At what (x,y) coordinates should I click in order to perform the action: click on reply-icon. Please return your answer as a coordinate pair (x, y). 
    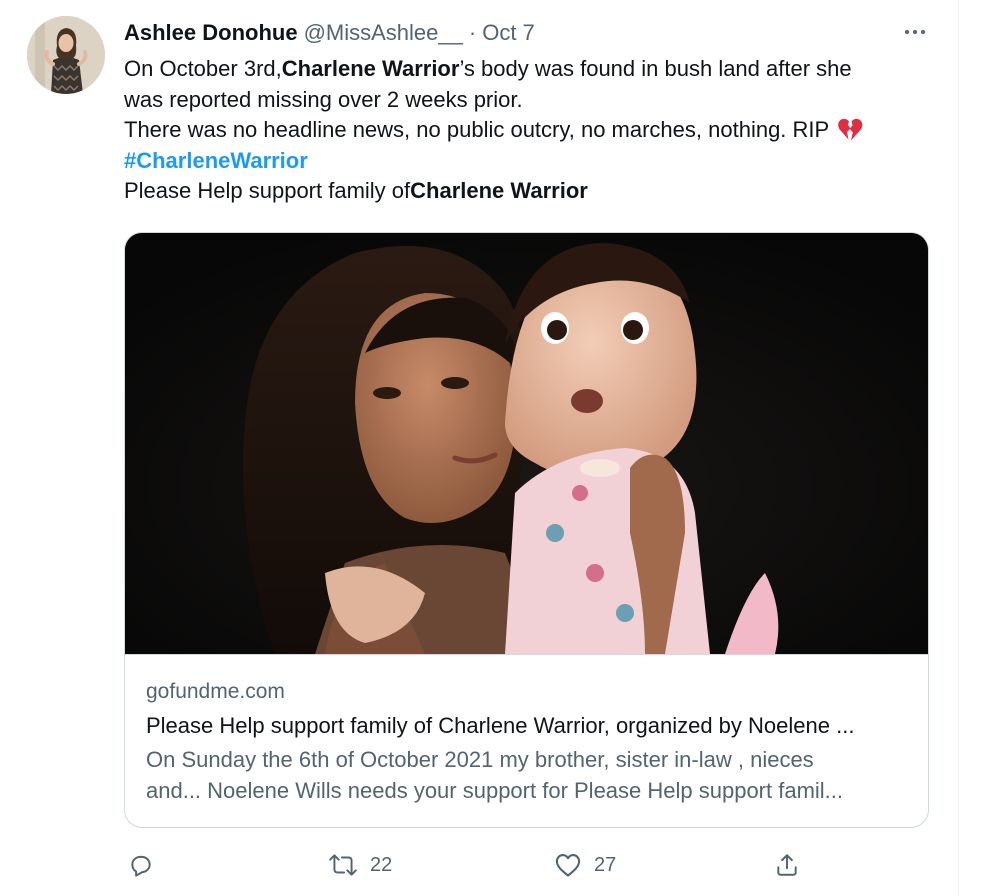
    Looking at the image, I should click on (141, 865).